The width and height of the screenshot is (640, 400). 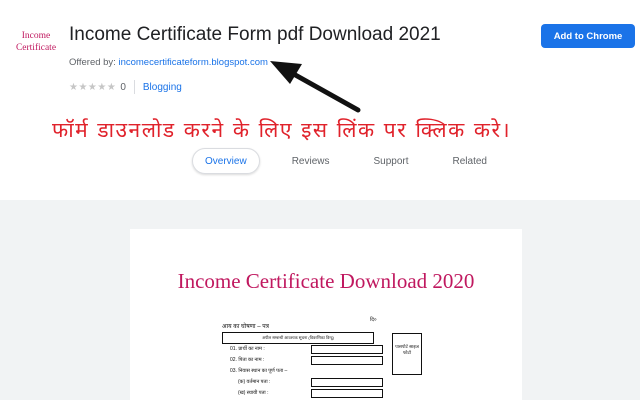 What do you see at coordinates (470, 161) in the screenshot?
I see `tab-related: Related` at bounding box center [470, 161].